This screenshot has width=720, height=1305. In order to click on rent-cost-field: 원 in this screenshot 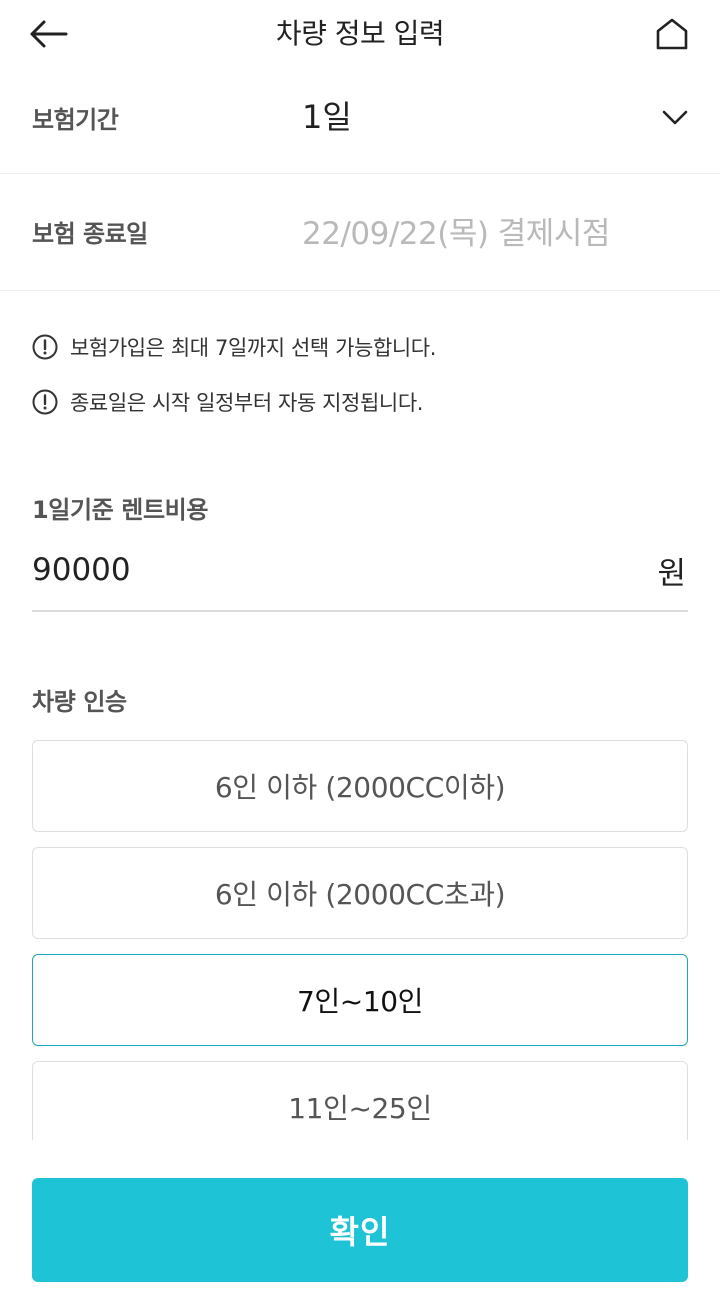, I will do `click(360, 576)`.